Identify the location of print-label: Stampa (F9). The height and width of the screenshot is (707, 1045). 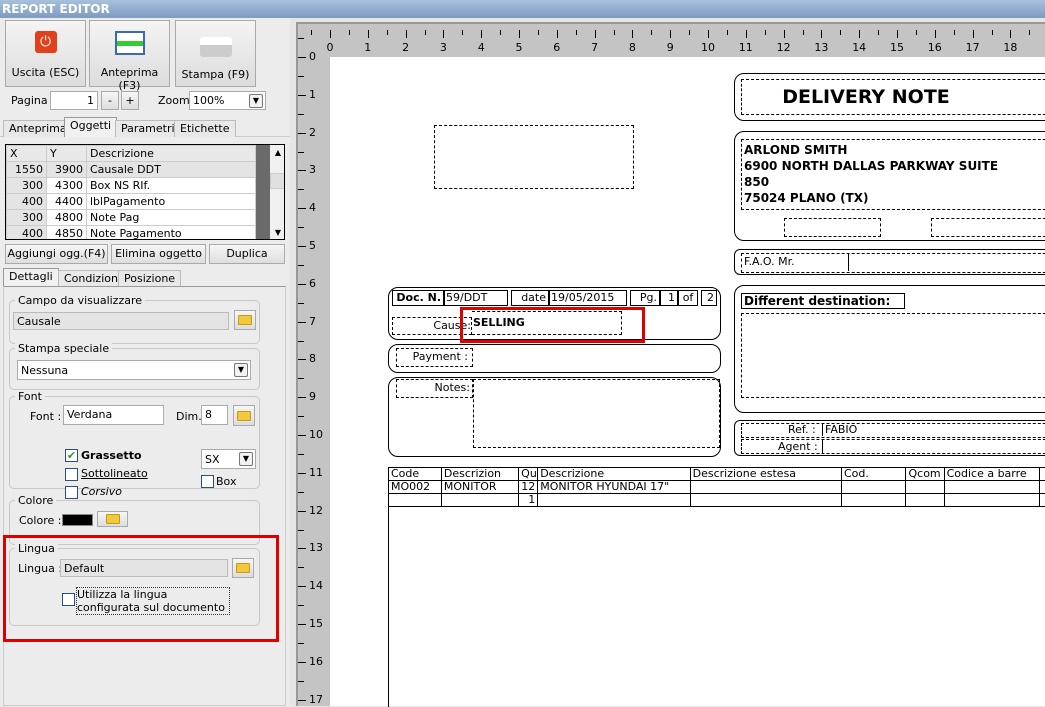
(216, 74).